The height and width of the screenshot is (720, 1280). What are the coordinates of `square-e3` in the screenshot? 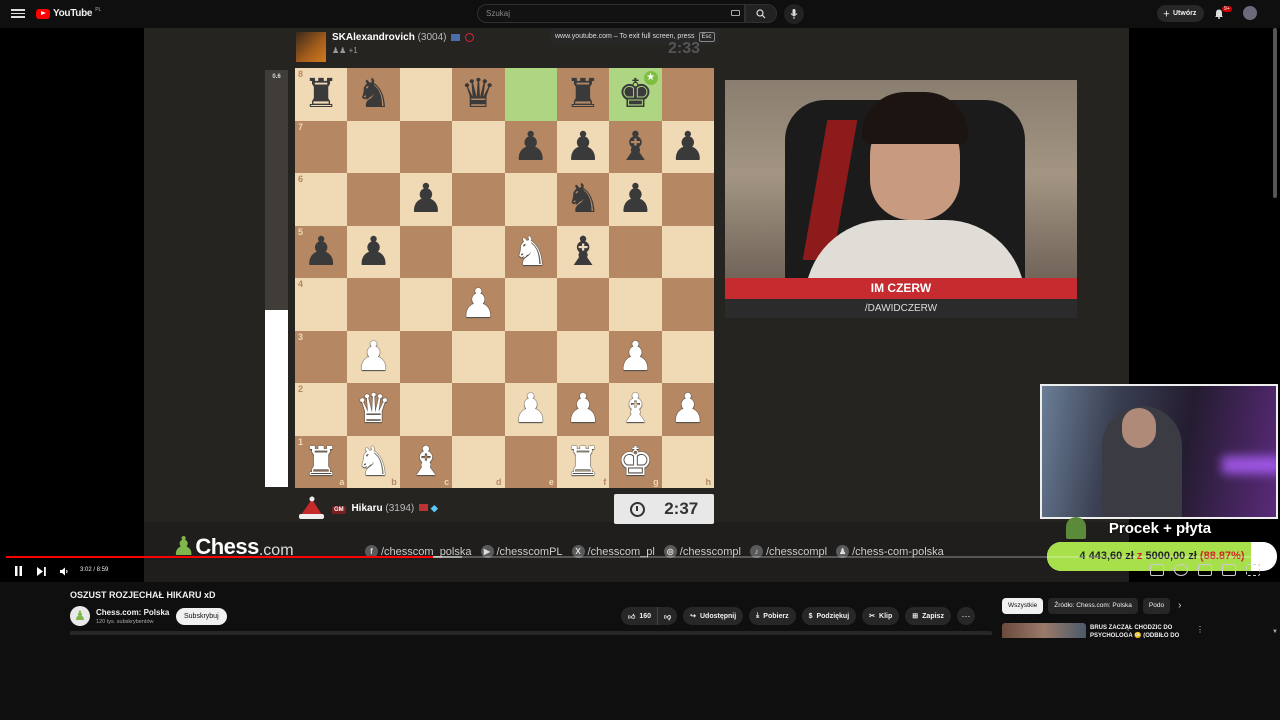 It's located at (530, 356).